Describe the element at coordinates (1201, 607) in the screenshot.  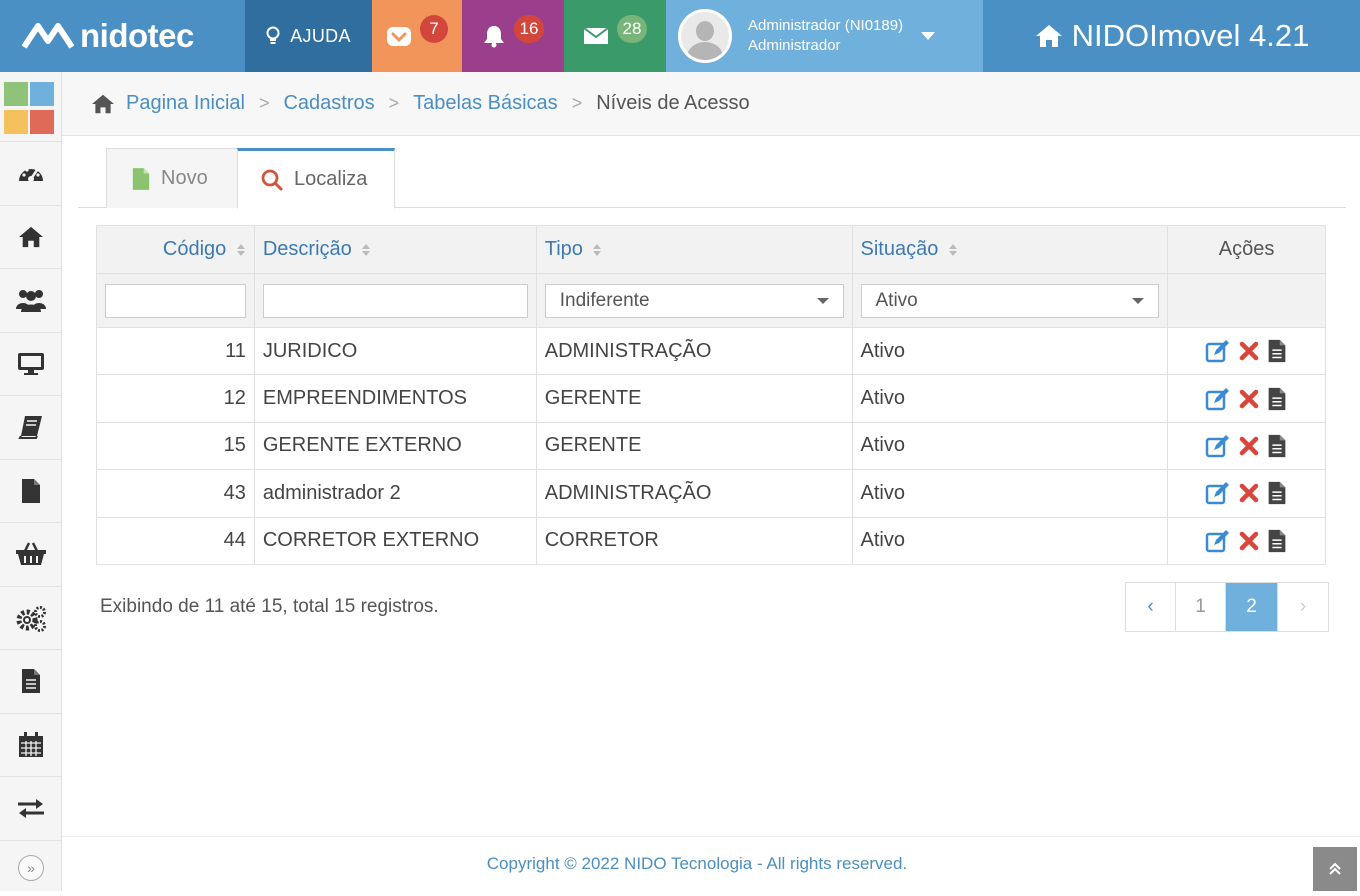
I see `pagination-page-1: 1` at that location.